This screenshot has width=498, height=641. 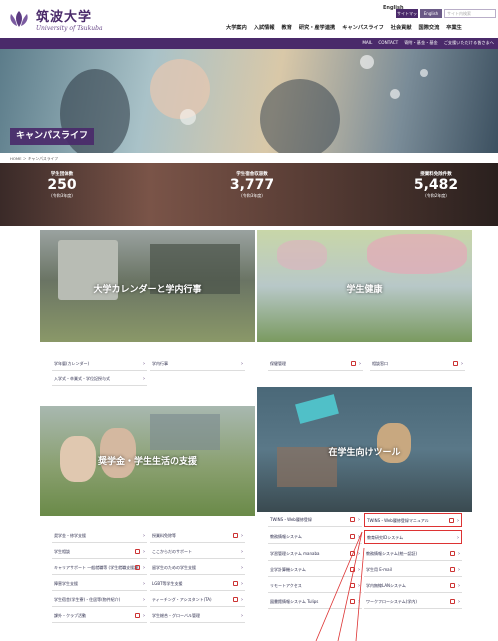 I want to click on link-academic-unified-auth: 教務情報システム(統一認証) ›, so click(x=413, y=554).